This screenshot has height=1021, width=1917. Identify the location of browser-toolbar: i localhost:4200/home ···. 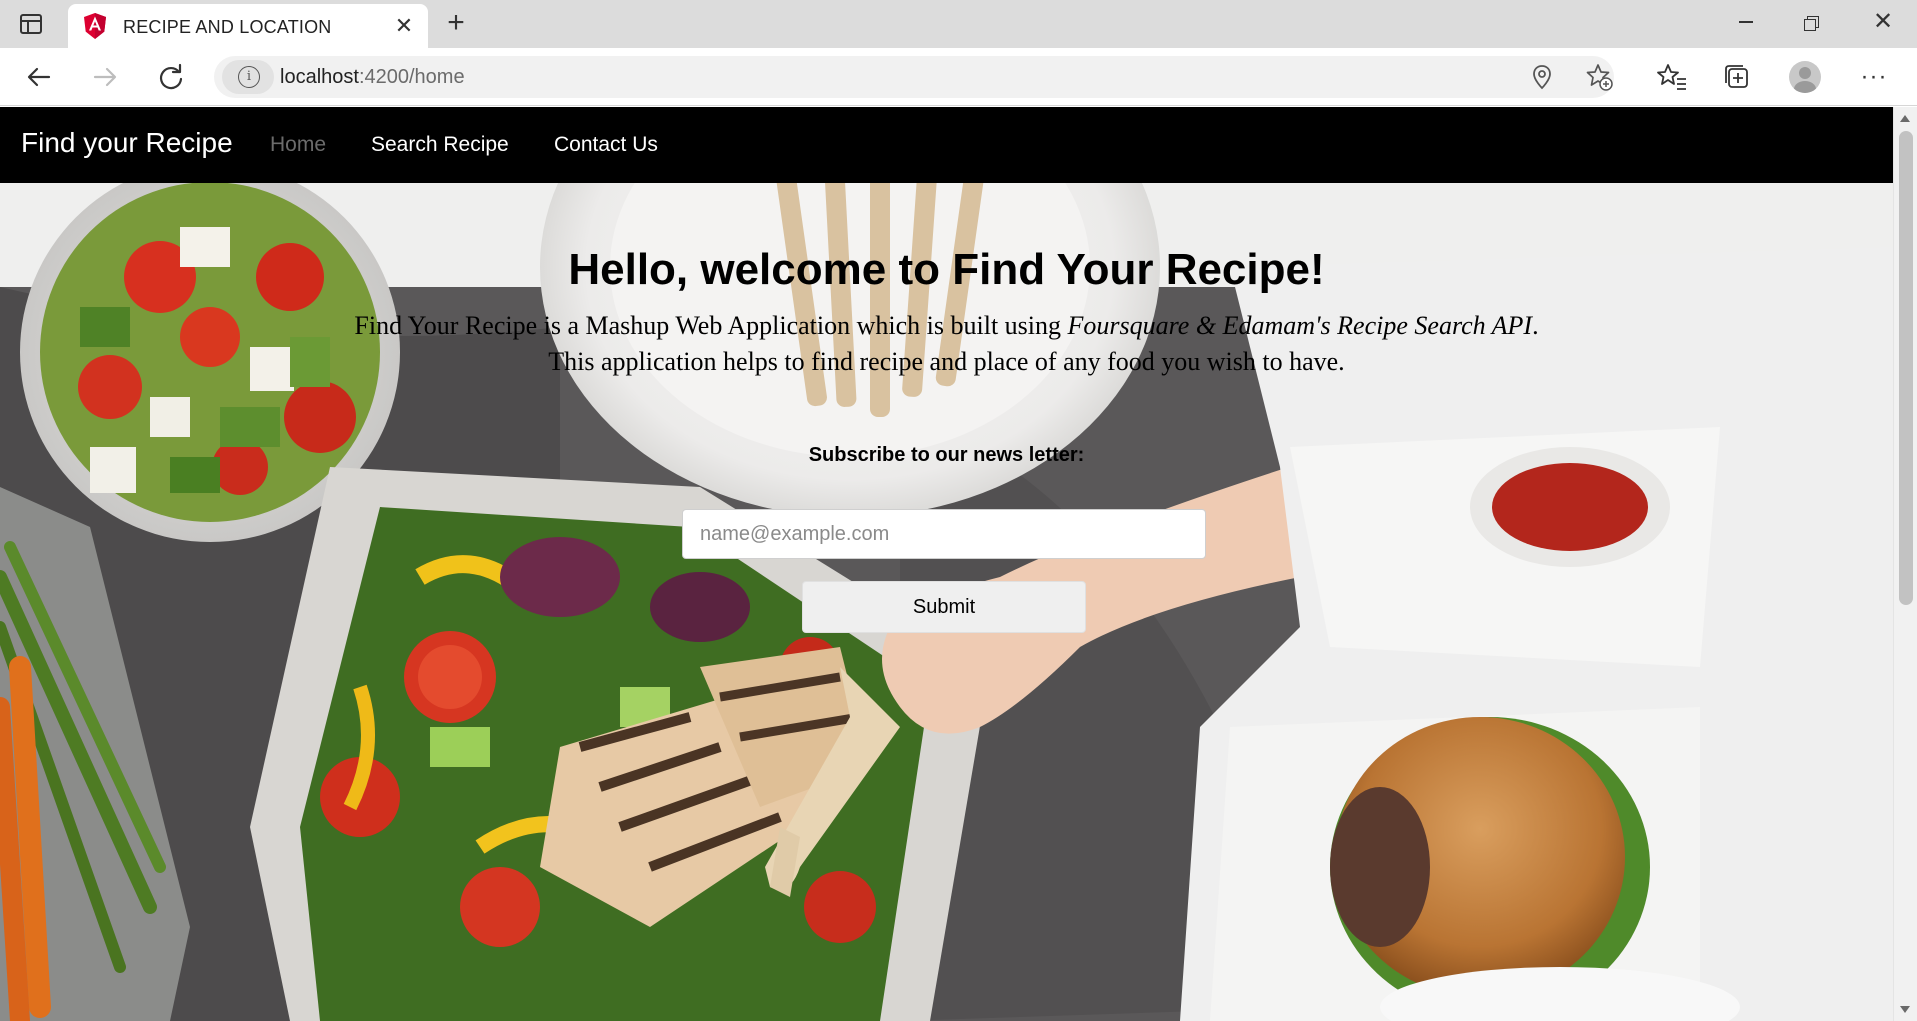
(958, 77).